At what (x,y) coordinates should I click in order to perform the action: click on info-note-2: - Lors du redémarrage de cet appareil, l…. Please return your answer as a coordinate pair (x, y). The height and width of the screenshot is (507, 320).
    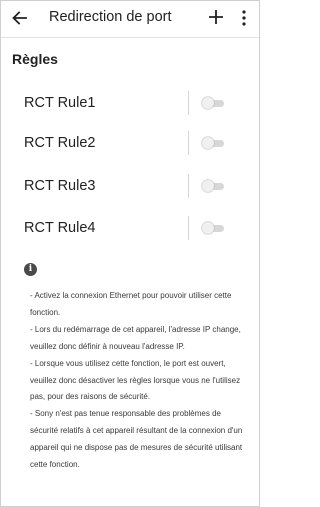
    Looking at the image, I should click on (135, 337).